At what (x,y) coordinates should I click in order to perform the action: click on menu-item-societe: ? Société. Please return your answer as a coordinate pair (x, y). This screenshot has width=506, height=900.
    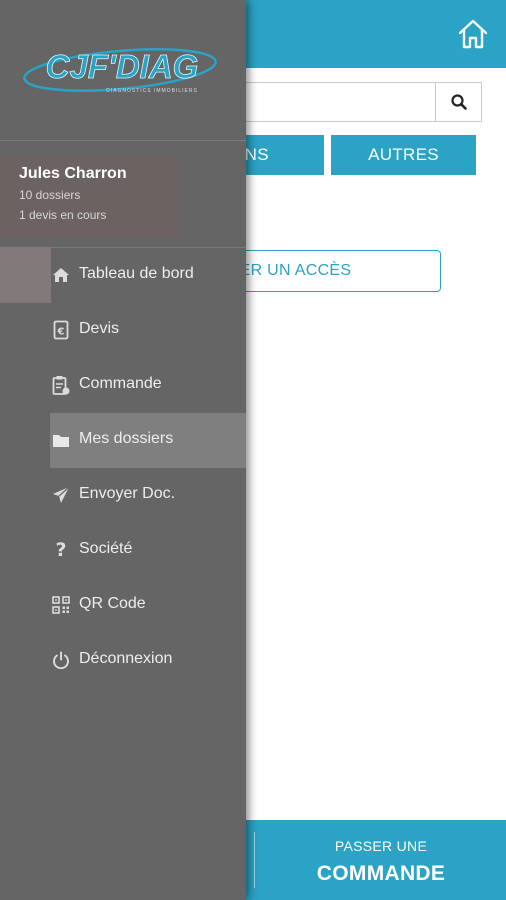
    Looking at the image, I should click on (148, 550).